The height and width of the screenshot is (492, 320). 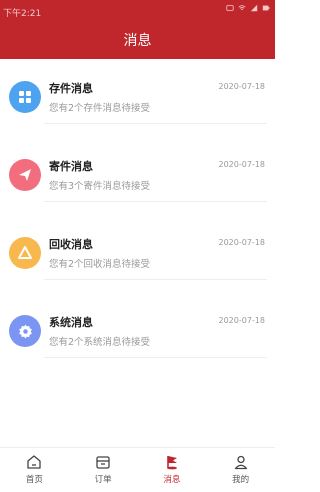 I want to click on page-title: 消息, so click(x=137, y=41).